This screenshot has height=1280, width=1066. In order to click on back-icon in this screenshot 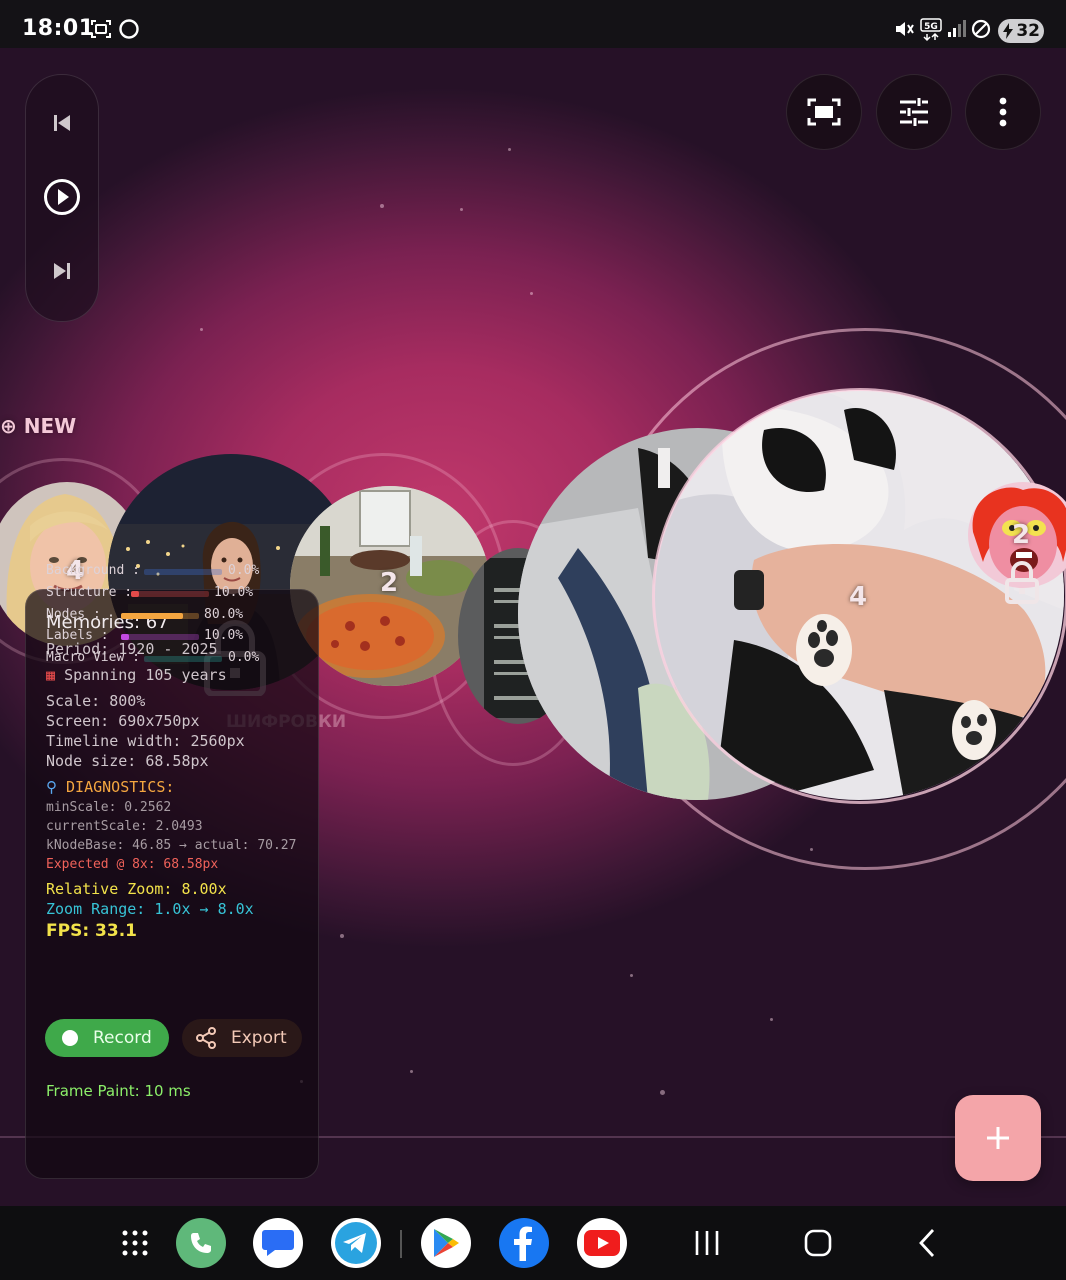, I will do `click(927, 1243)`.